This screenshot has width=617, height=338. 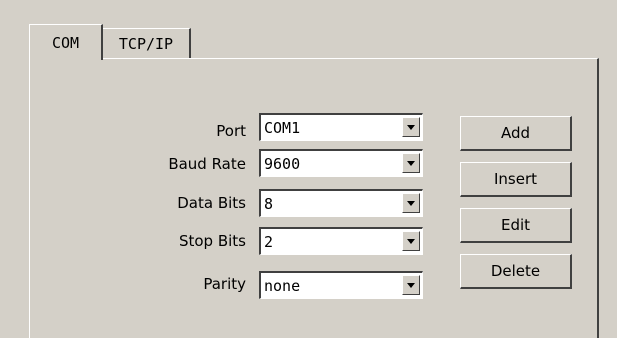 What do you see at coordinates (341, 285) in the screenshot?
I see `parity-select: none` at bounding box center [341, 285].